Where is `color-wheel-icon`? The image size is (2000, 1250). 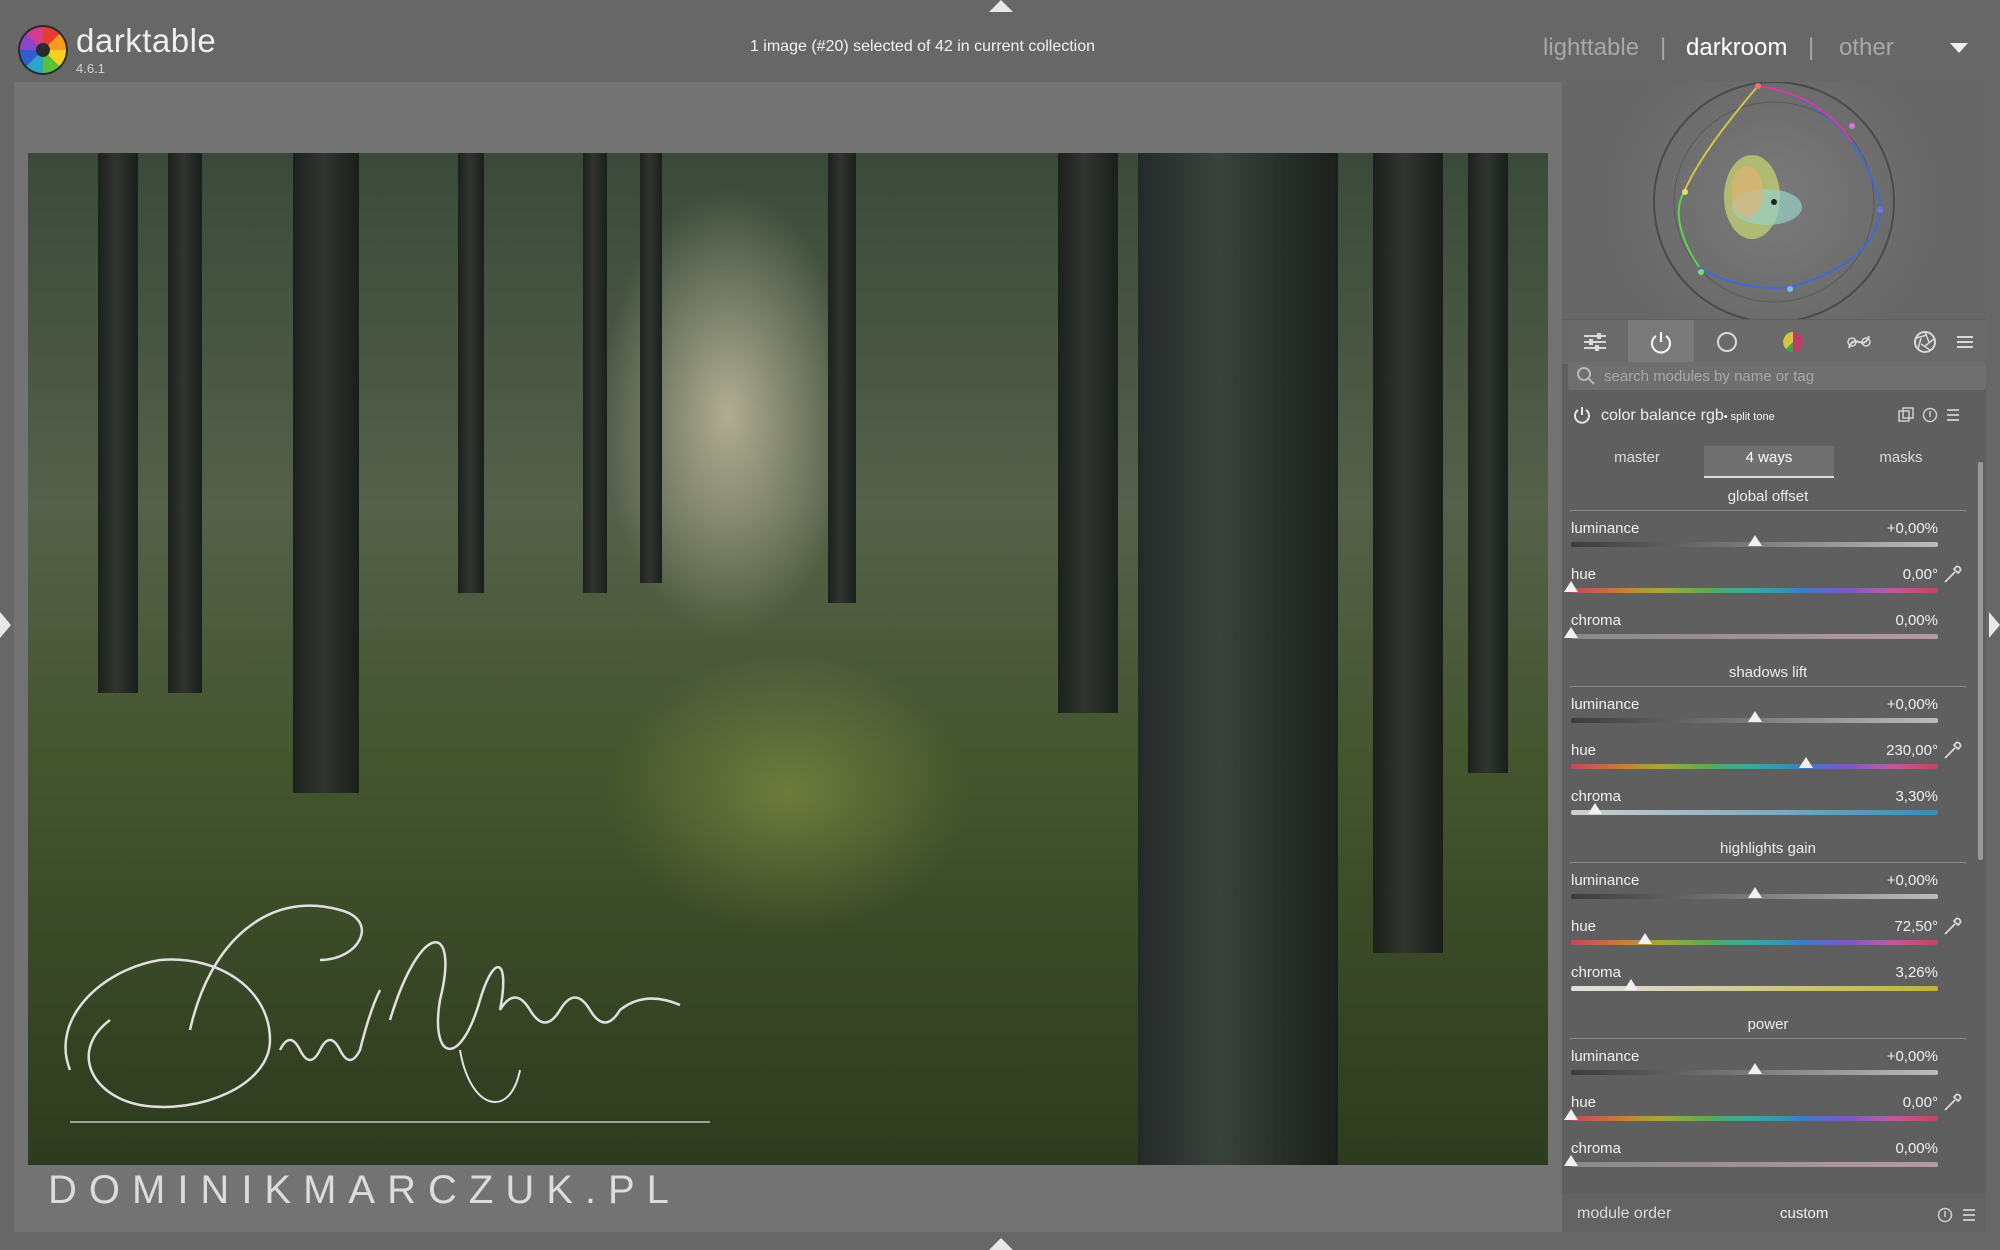 color-wheel-icon is located at coordinates (1793, 342).